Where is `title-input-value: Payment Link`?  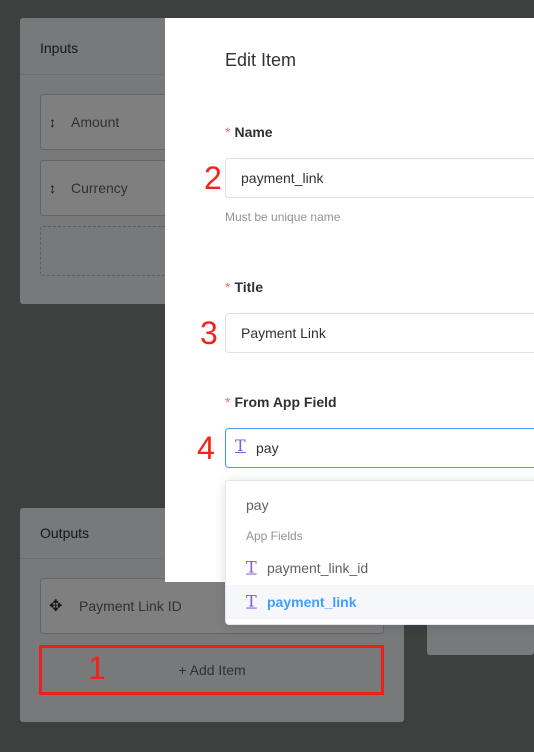
title-input-value: Payment Link is located at coordinates (283, 333).